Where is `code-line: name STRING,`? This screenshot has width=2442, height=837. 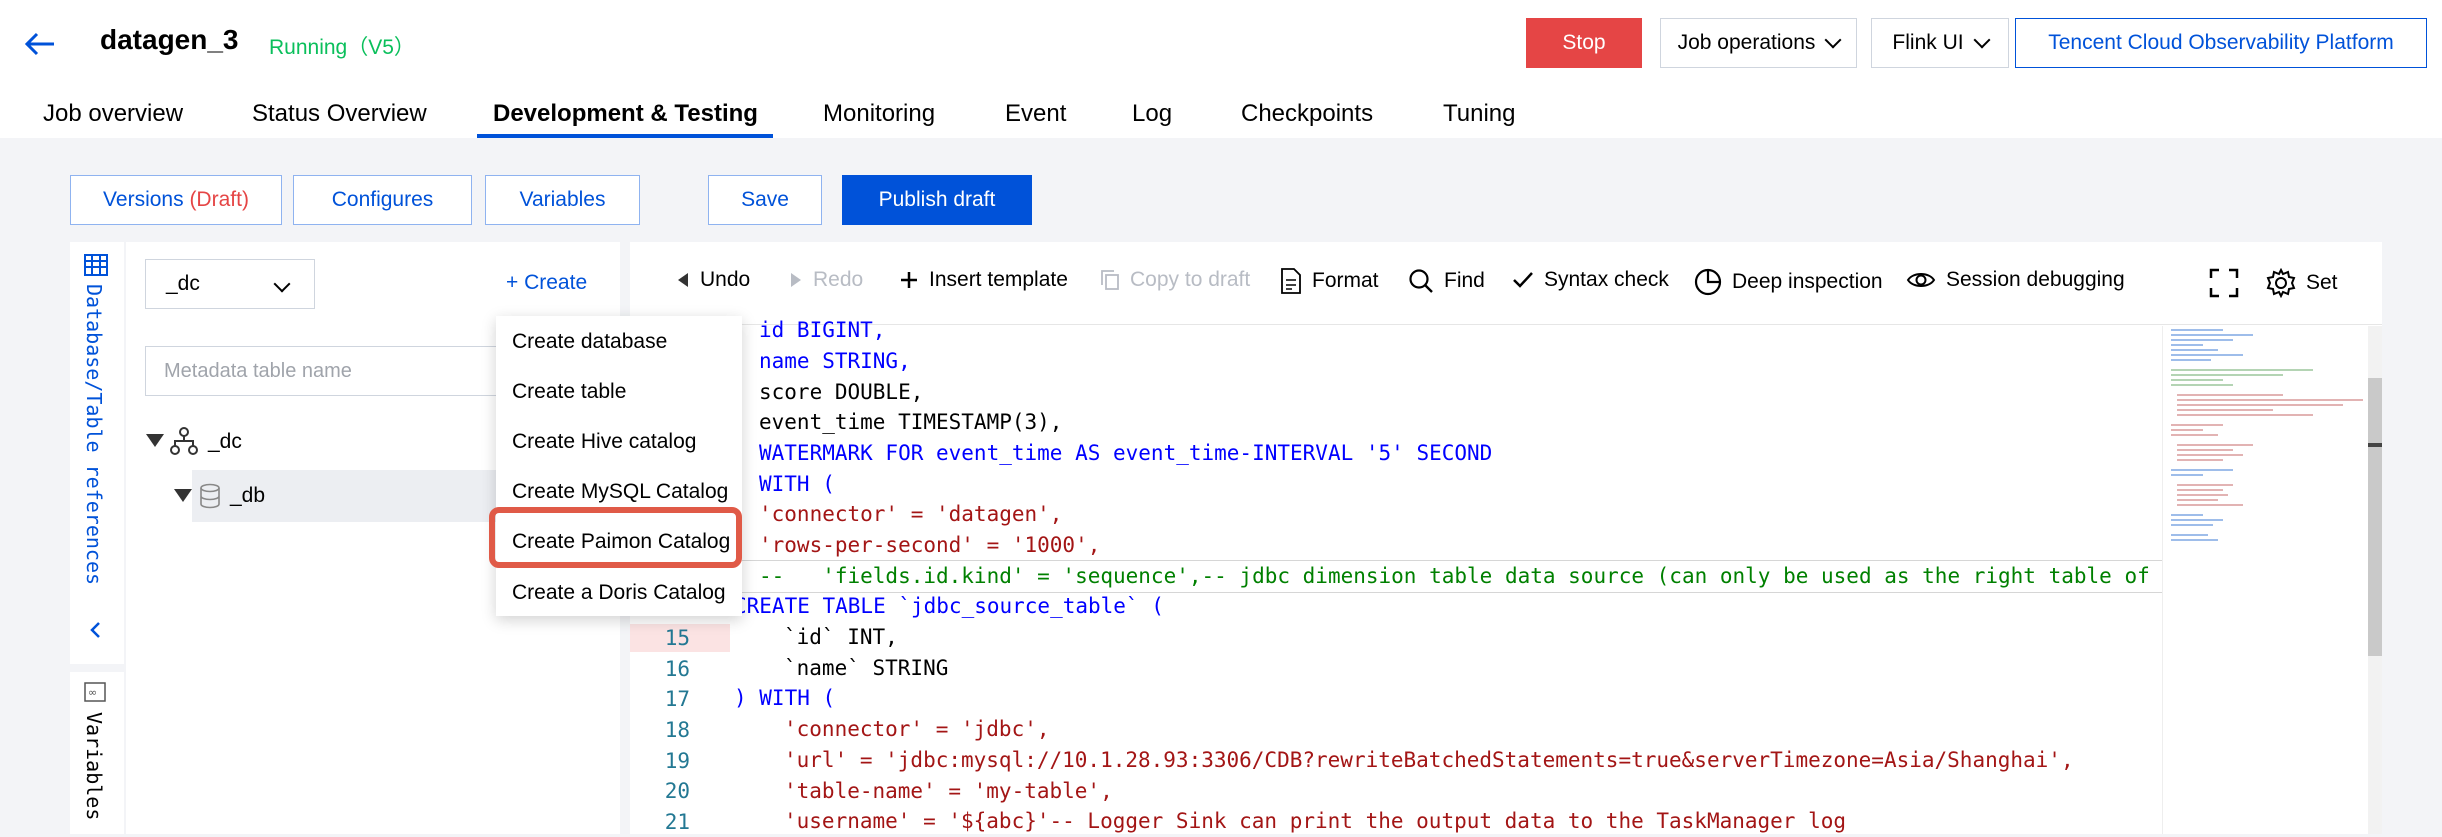 code-line: name STRING, is located at coordinates (835, 361).